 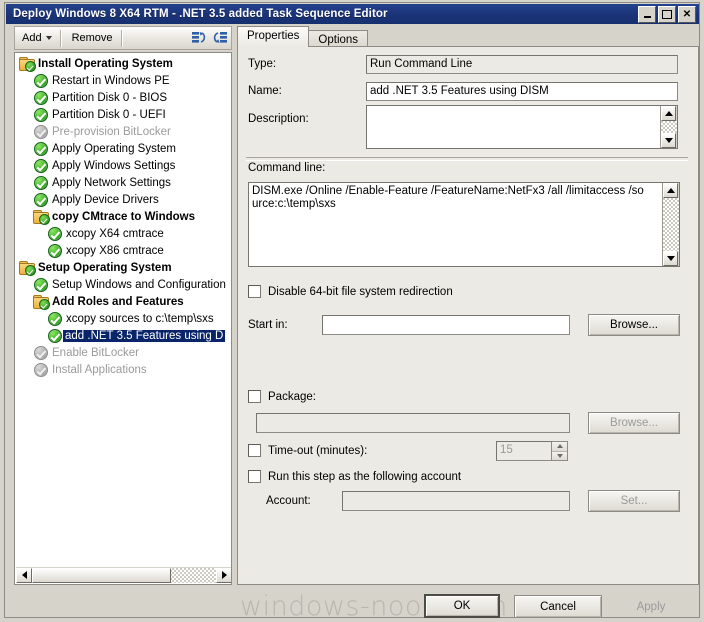 I want to click on add-button-label: Add, so click(x=32, y=38).